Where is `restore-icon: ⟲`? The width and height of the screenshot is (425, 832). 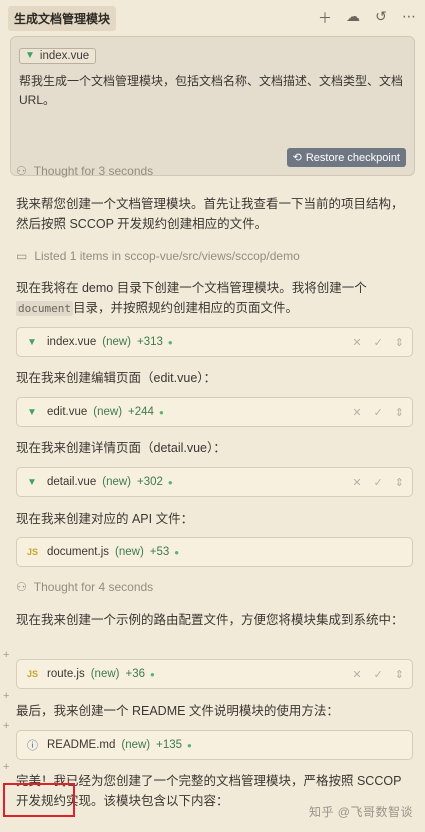
restore-icon: ⟲ is located at coordinates (297, 158).